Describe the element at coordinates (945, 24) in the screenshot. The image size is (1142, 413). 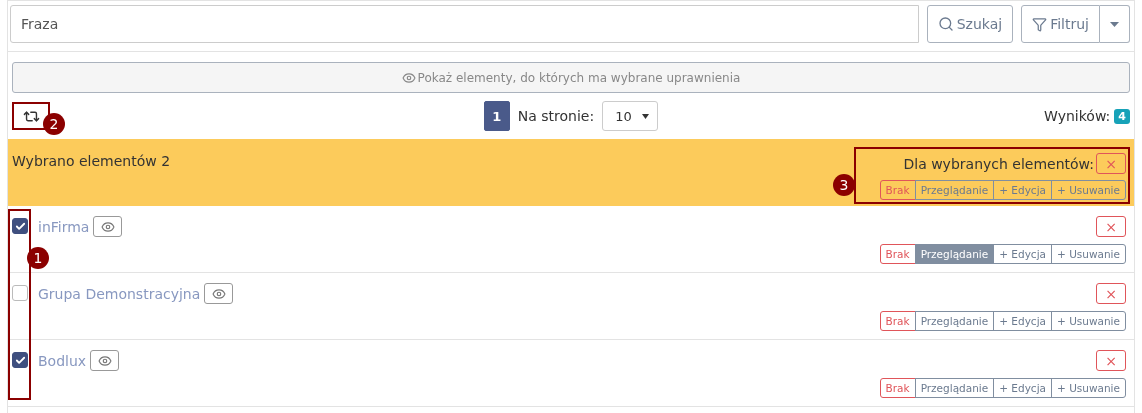
I see `search-icon` at that location.